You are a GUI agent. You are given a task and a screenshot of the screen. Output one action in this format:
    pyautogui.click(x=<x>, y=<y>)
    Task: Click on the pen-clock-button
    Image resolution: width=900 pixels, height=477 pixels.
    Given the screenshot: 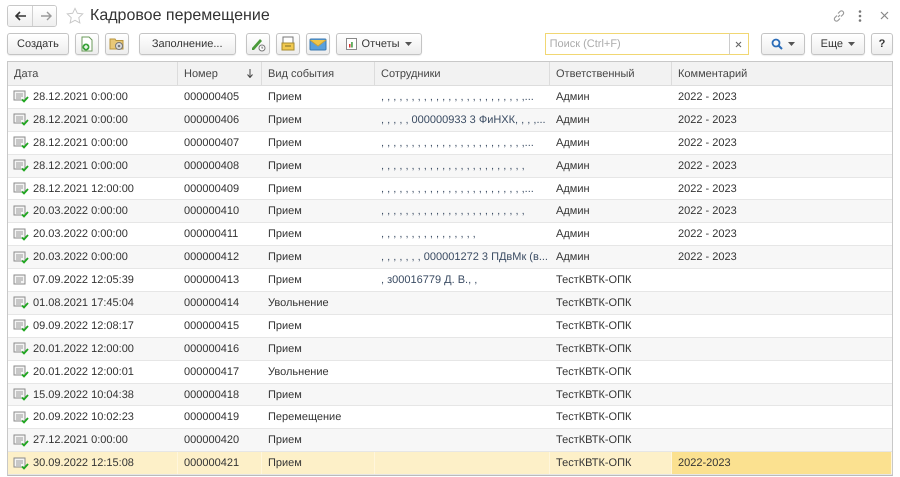 What is the action you would take?
    pyautogui.click(x=258, y=44)
    